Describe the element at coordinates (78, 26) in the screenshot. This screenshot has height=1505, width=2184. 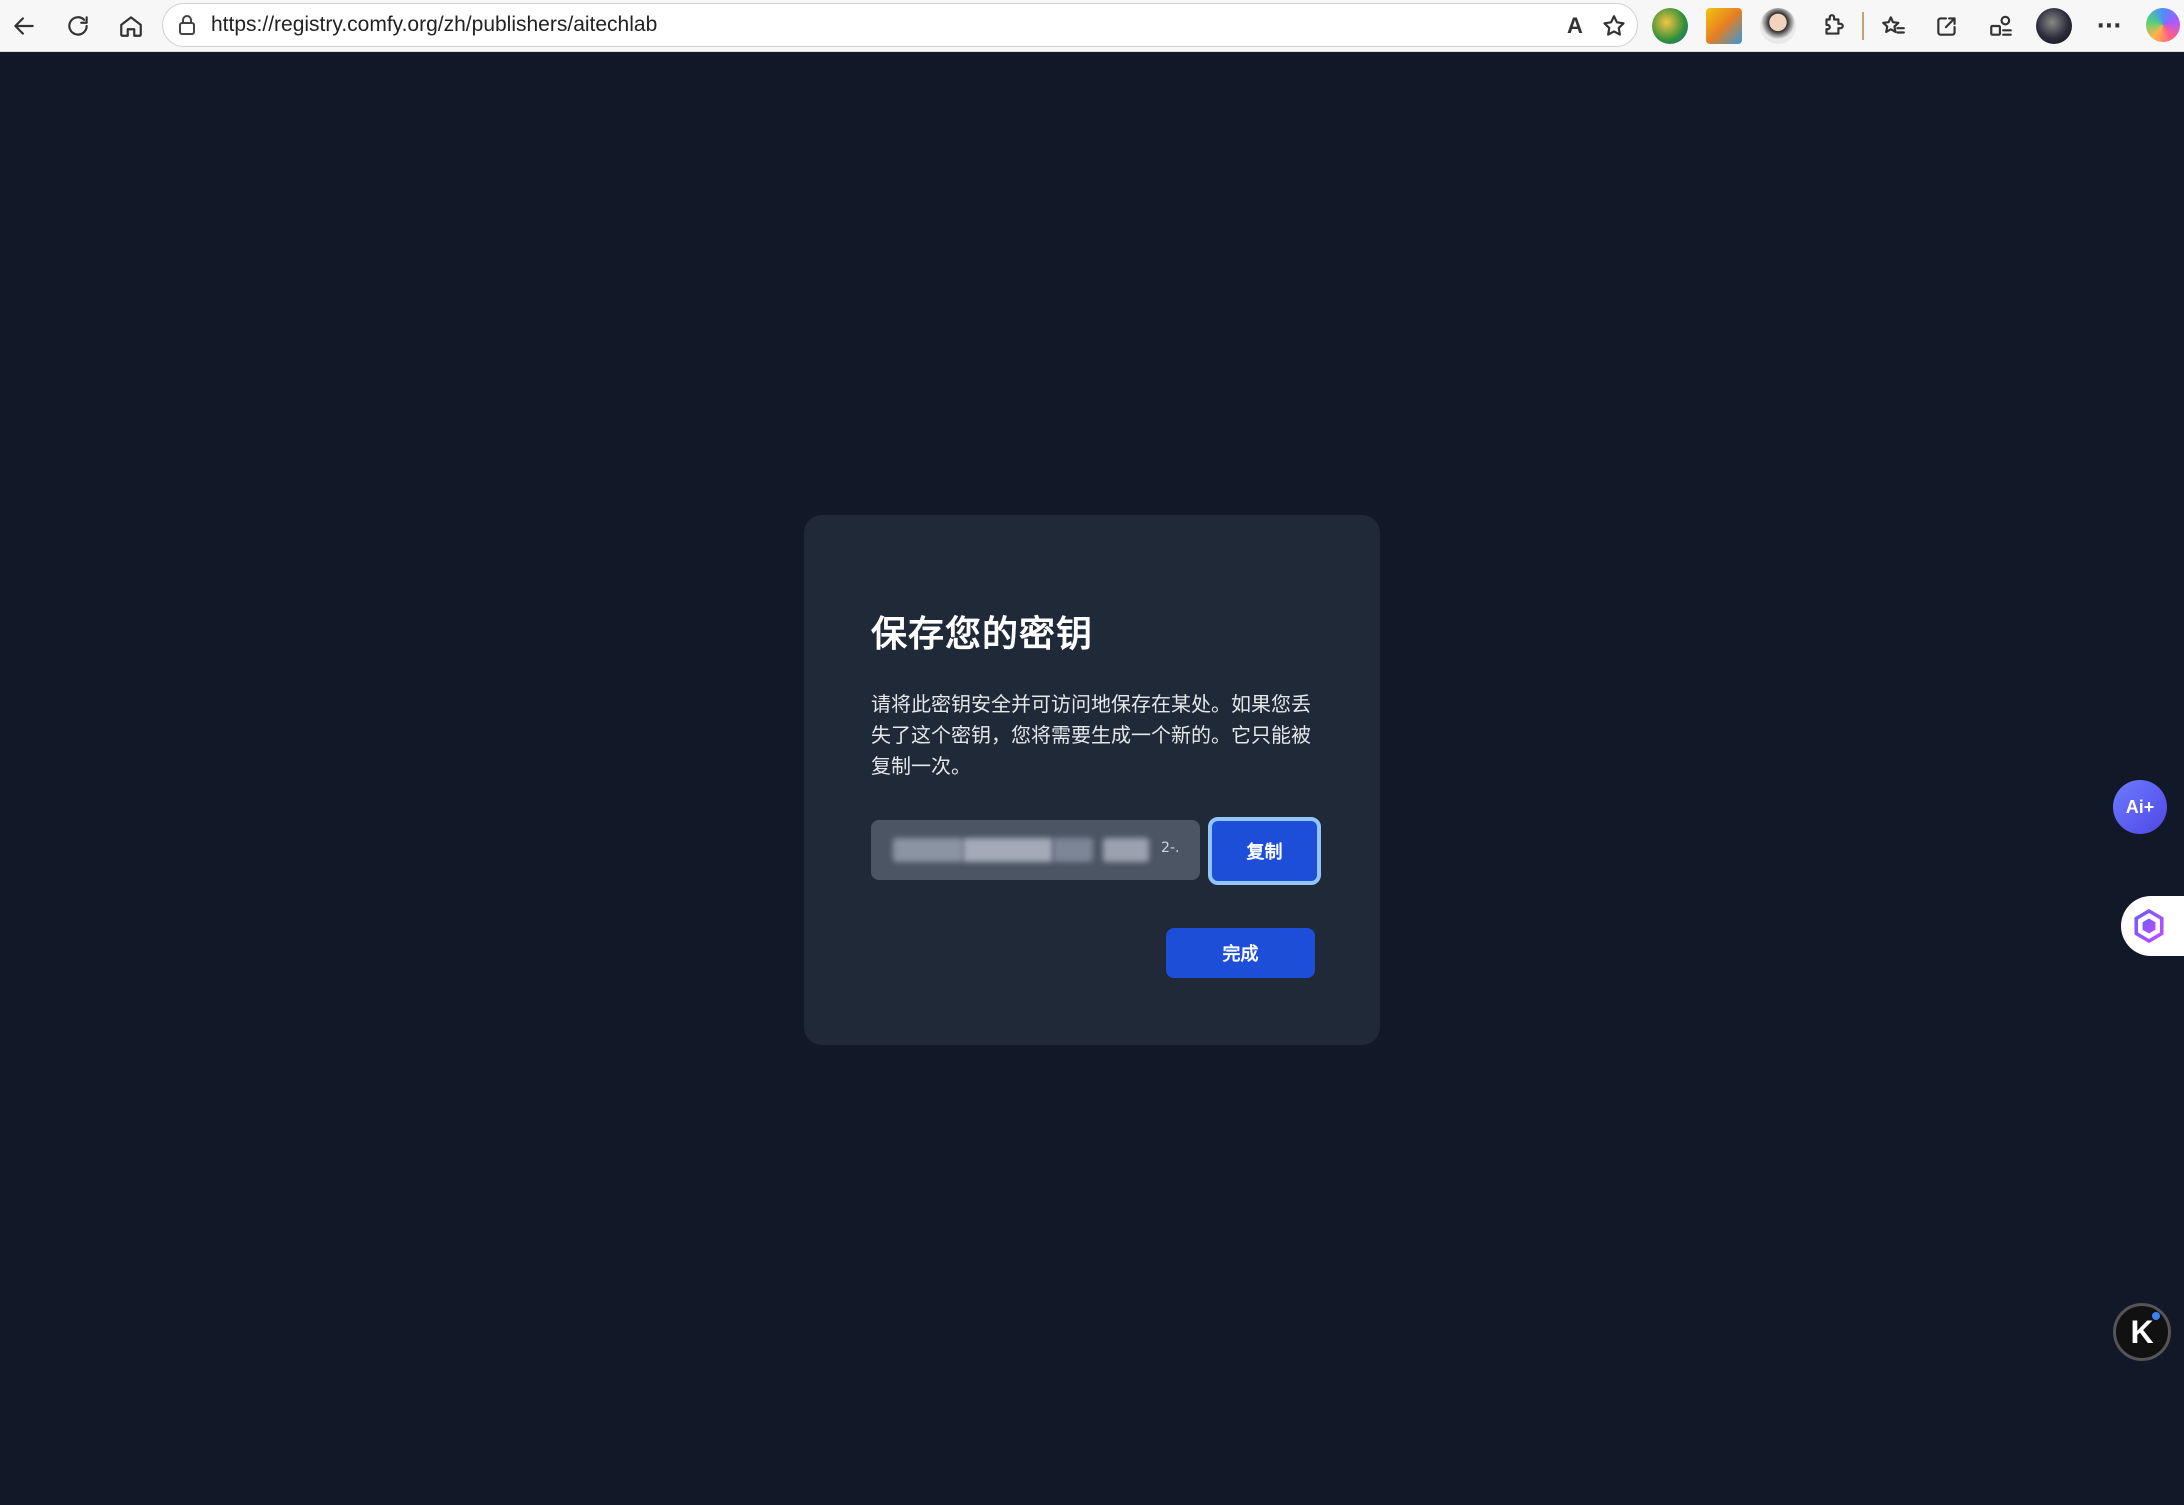
I see `refresh-icon` at that location.